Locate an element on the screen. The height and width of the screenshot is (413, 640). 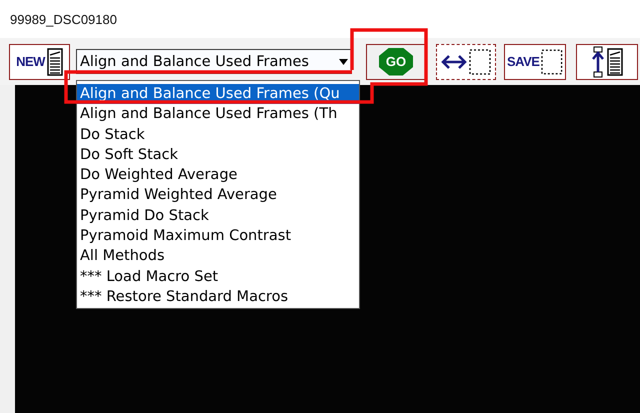
up-arrow-icon is located at coordinates (598, 62).